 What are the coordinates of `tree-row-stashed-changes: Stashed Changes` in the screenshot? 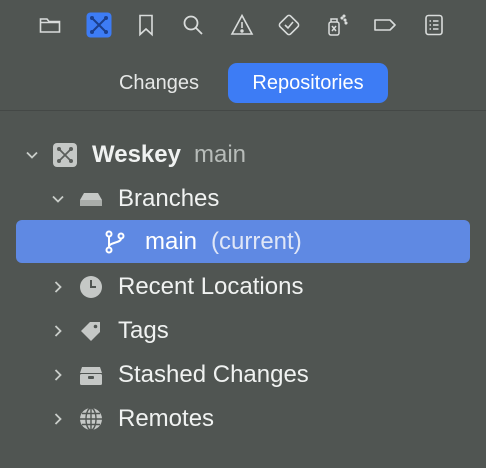 It's located at (243, 375).